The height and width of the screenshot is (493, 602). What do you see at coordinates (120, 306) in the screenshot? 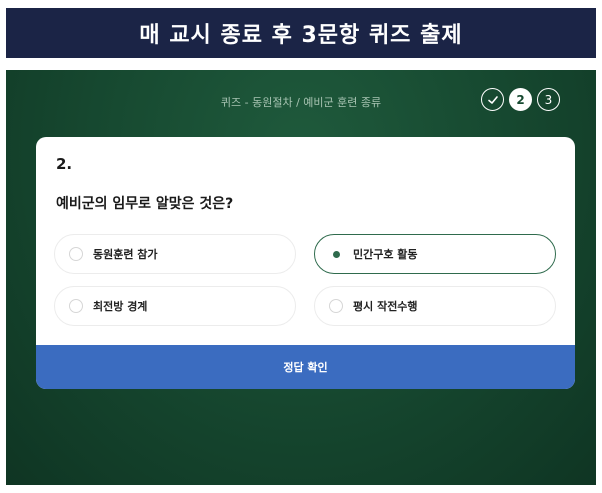
I see `option-label: 최전방 경계` at bounding box center [120, 306].